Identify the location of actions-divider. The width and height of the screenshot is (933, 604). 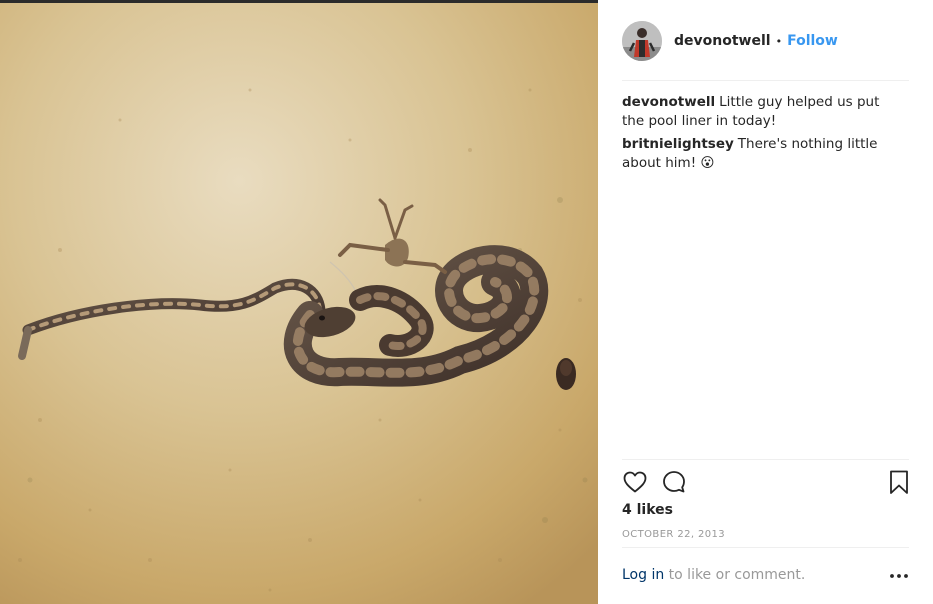
(765, 459).